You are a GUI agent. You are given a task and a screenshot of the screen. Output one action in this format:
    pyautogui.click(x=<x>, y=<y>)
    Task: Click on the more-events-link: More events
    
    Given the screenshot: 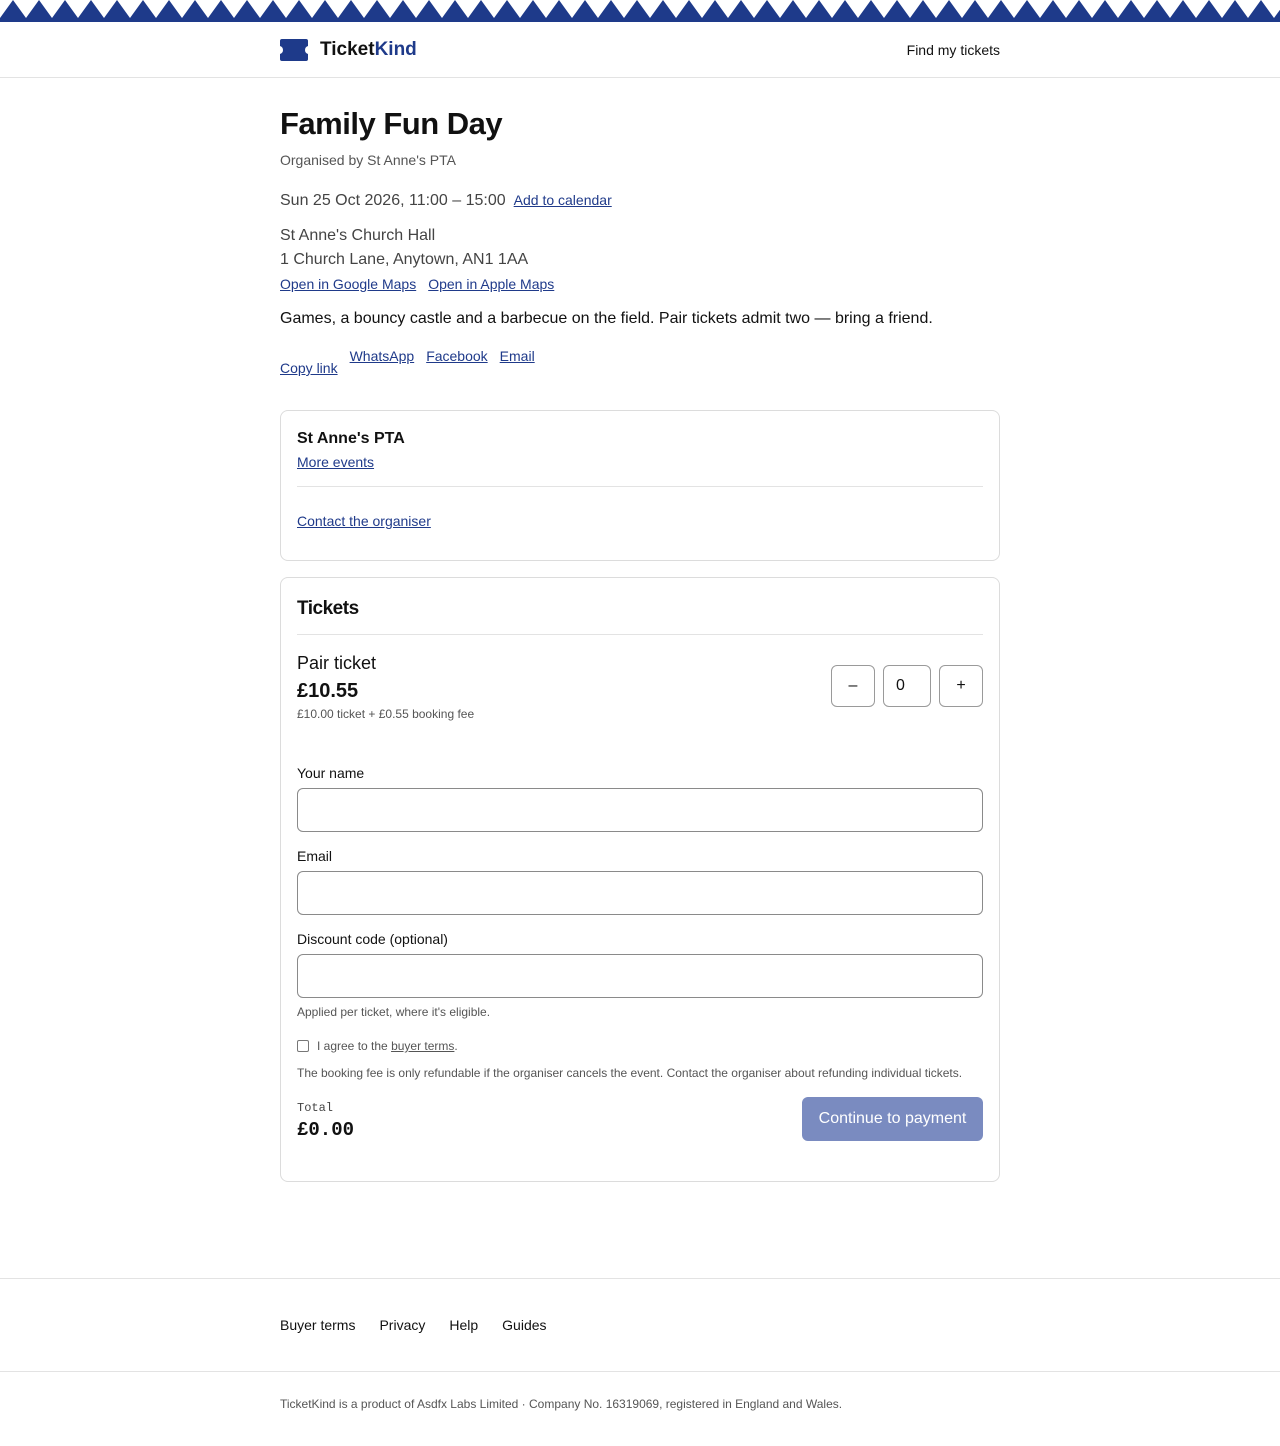 What is the action you would take?
    pyautogui.click(x=335, y=462)
    